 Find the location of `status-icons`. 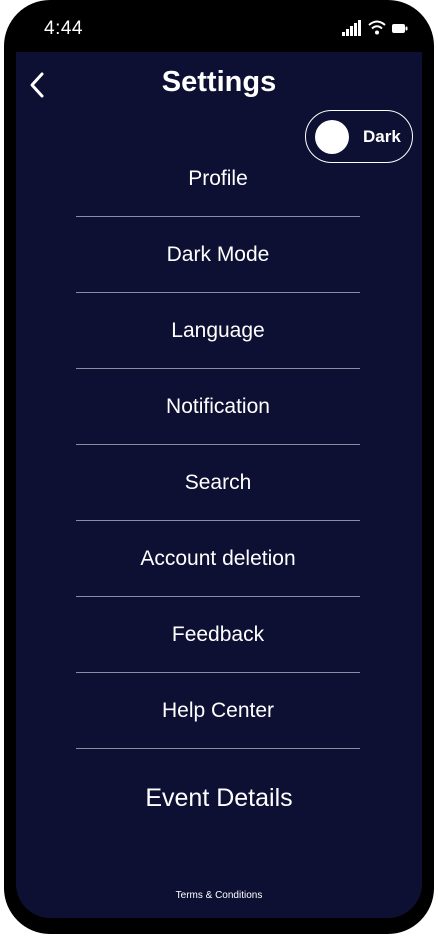

status-icons is located at coordinates (375, 30).